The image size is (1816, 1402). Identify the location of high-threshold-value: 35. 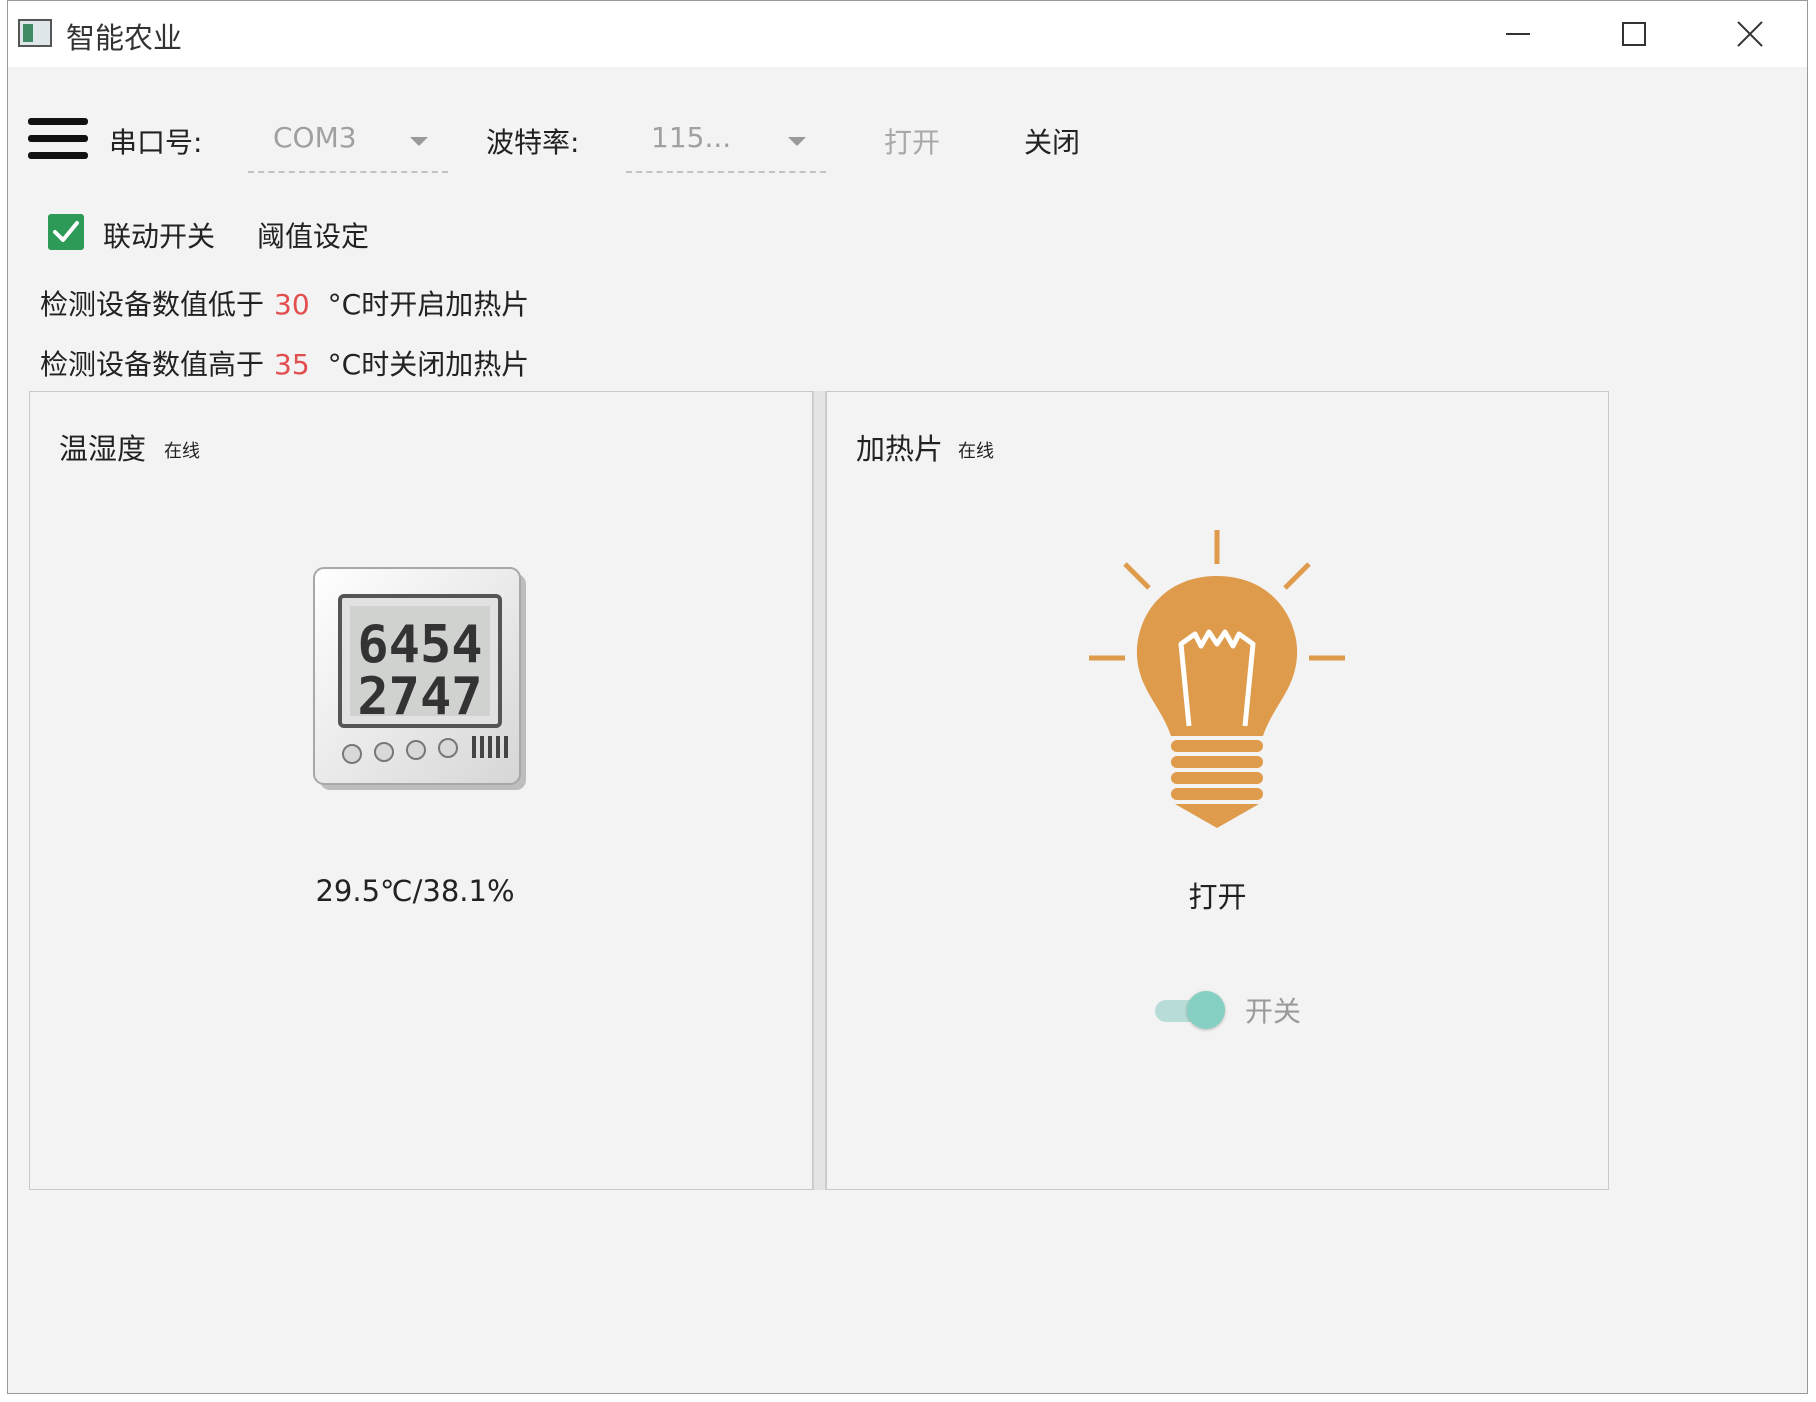
(292, 364).